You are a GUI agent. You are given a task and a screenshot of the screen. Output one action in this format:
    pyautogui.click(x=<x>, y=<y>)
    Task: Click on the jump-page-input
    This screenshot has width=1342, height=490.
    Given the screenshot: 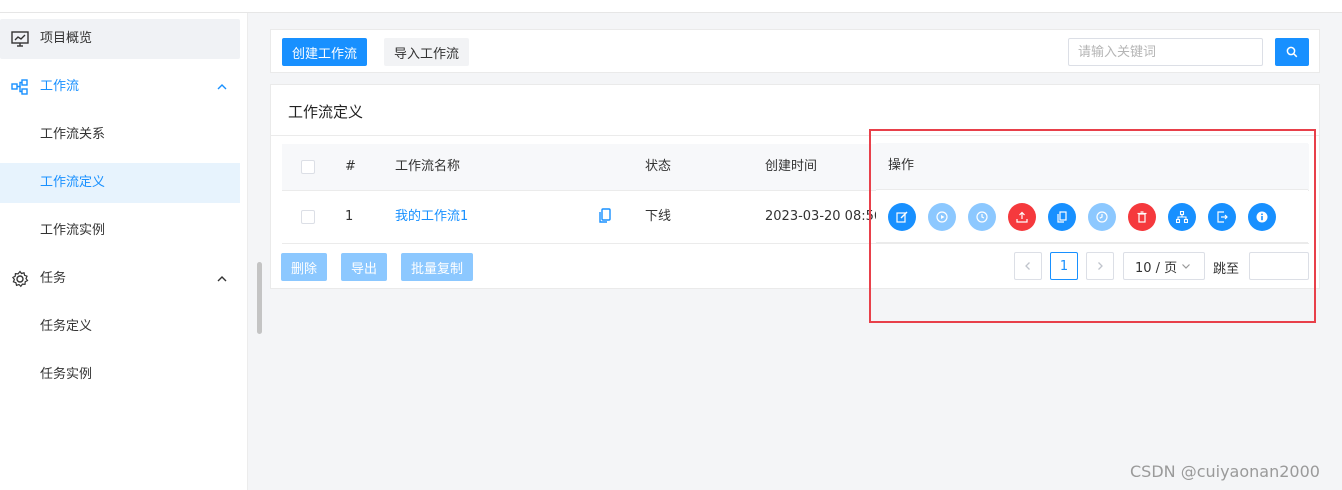 What is the action you would take?
    pyautogui.click(x=1279, y=266)
    